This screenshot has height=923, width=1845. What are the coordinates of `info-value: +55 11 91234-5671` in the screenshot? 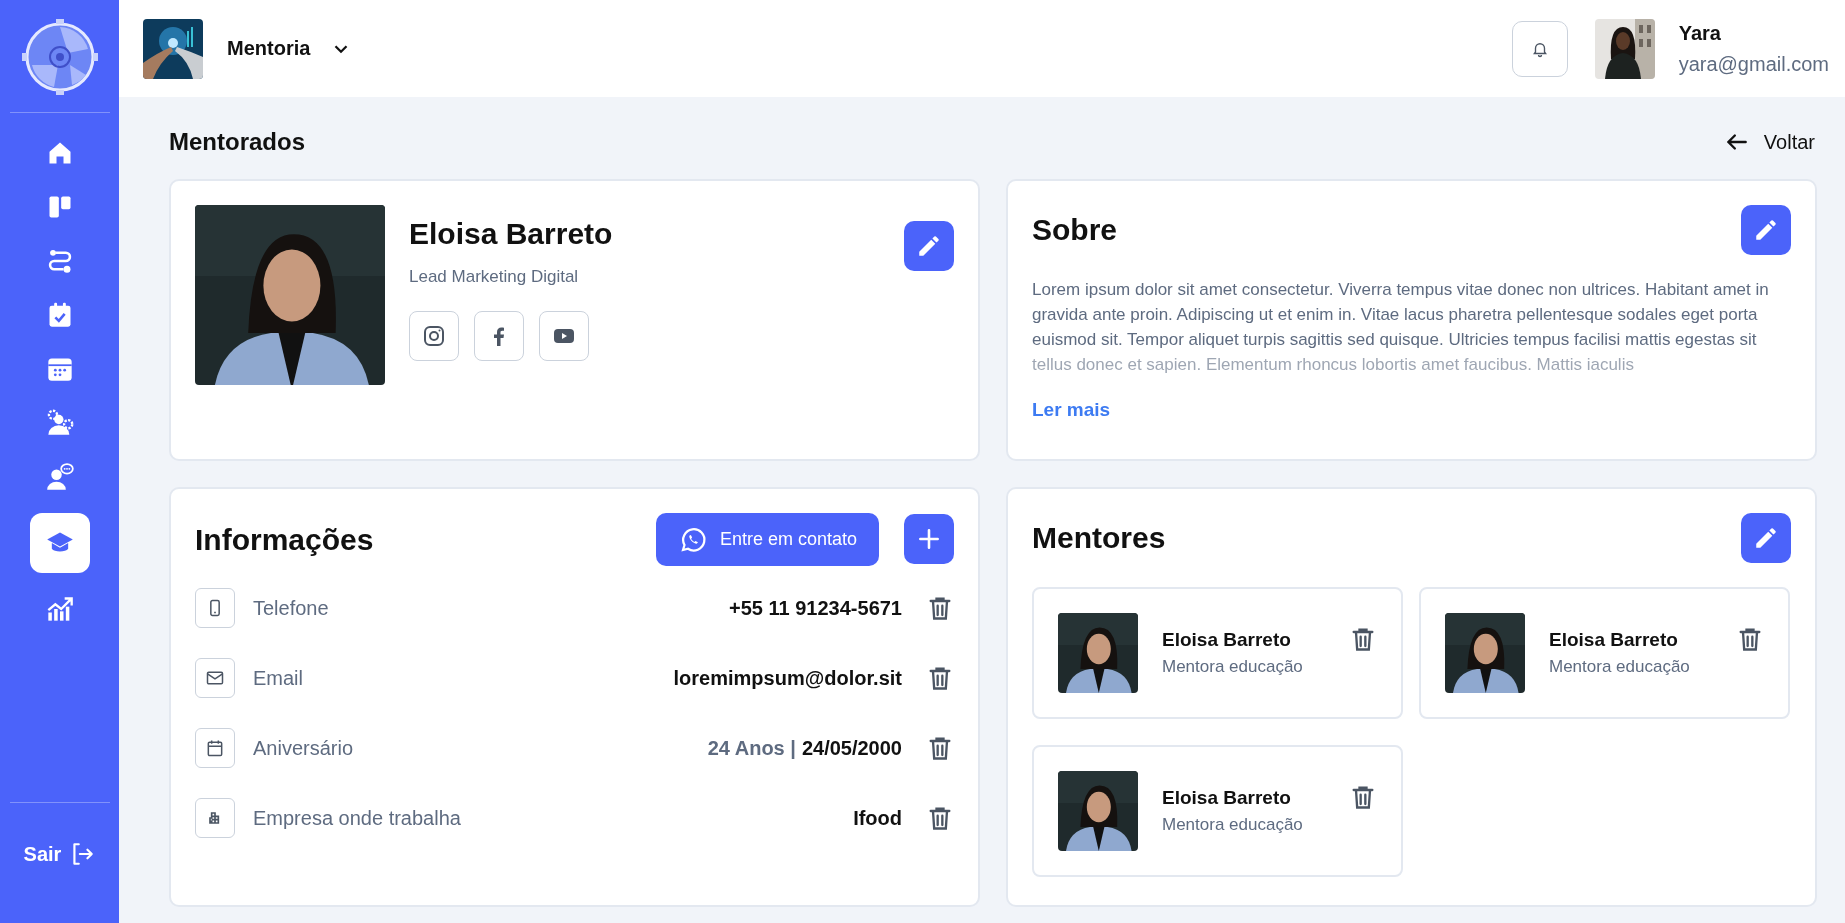 It's located at (815, 608).